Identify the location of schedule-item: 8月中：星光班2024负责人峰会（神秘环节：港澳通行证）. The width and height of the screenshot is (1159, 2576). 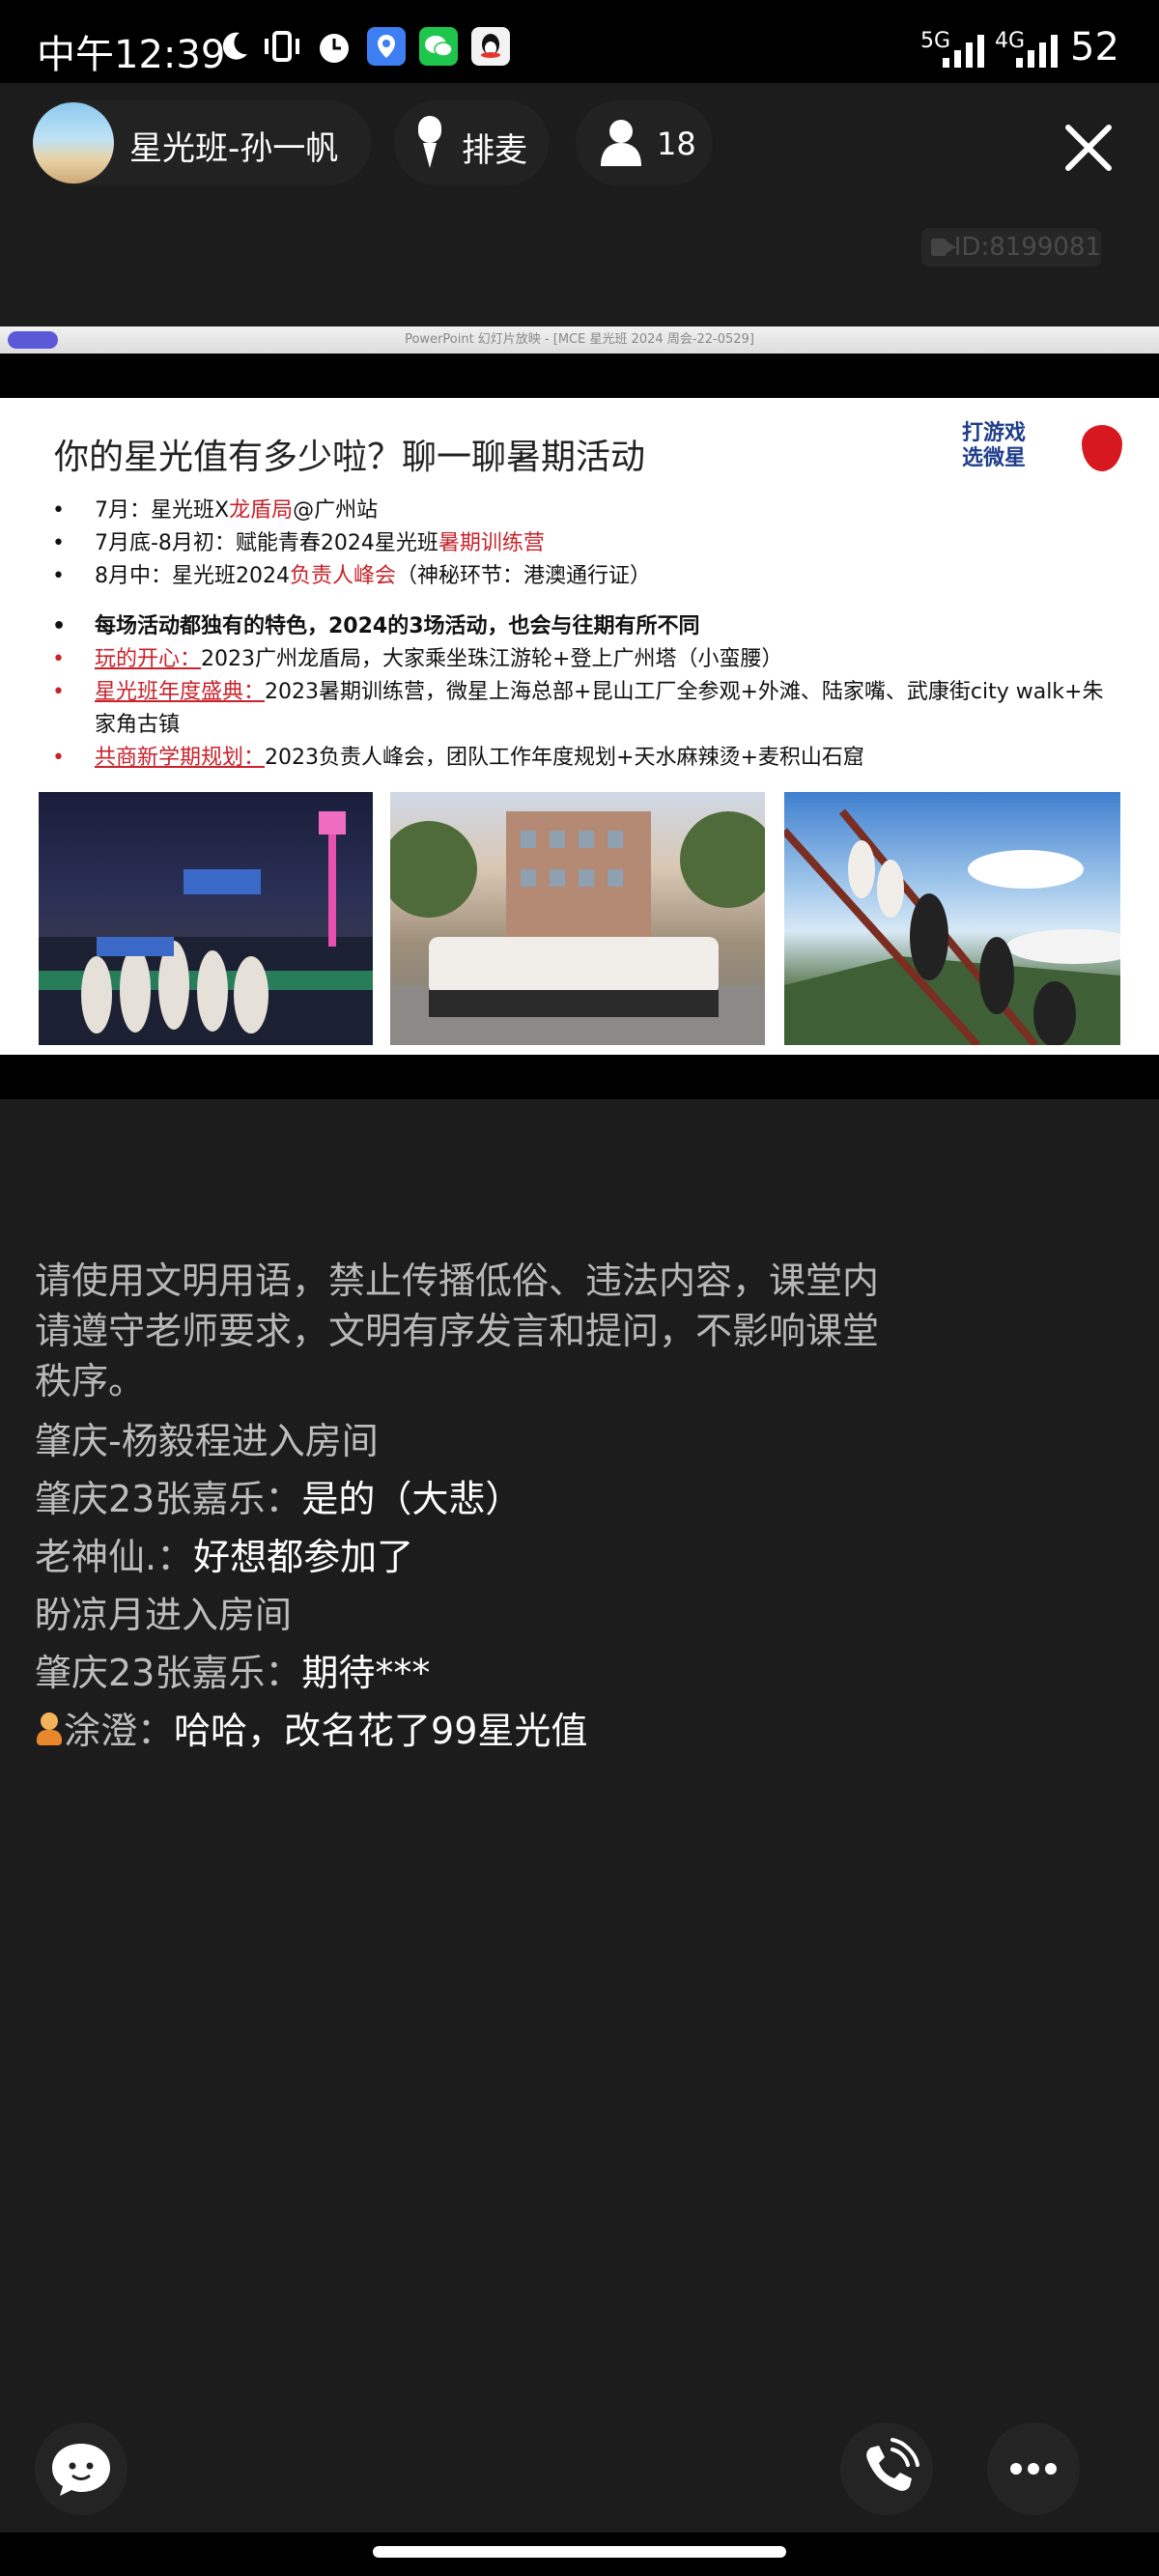
(582, 576).